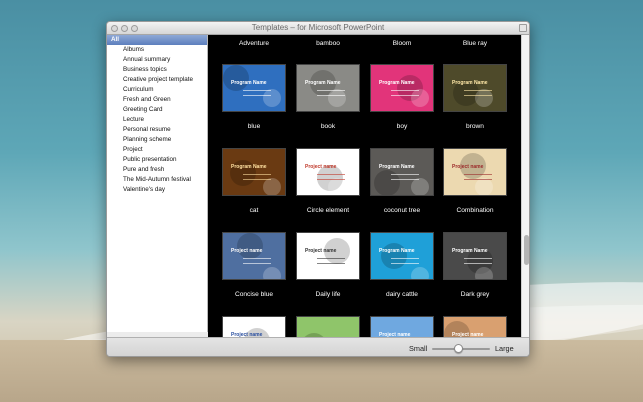 Image resolution: width=643 pixels, height=402 pixels. I want to click on sidebar-item: Pure and fresh, so click(157, 170).